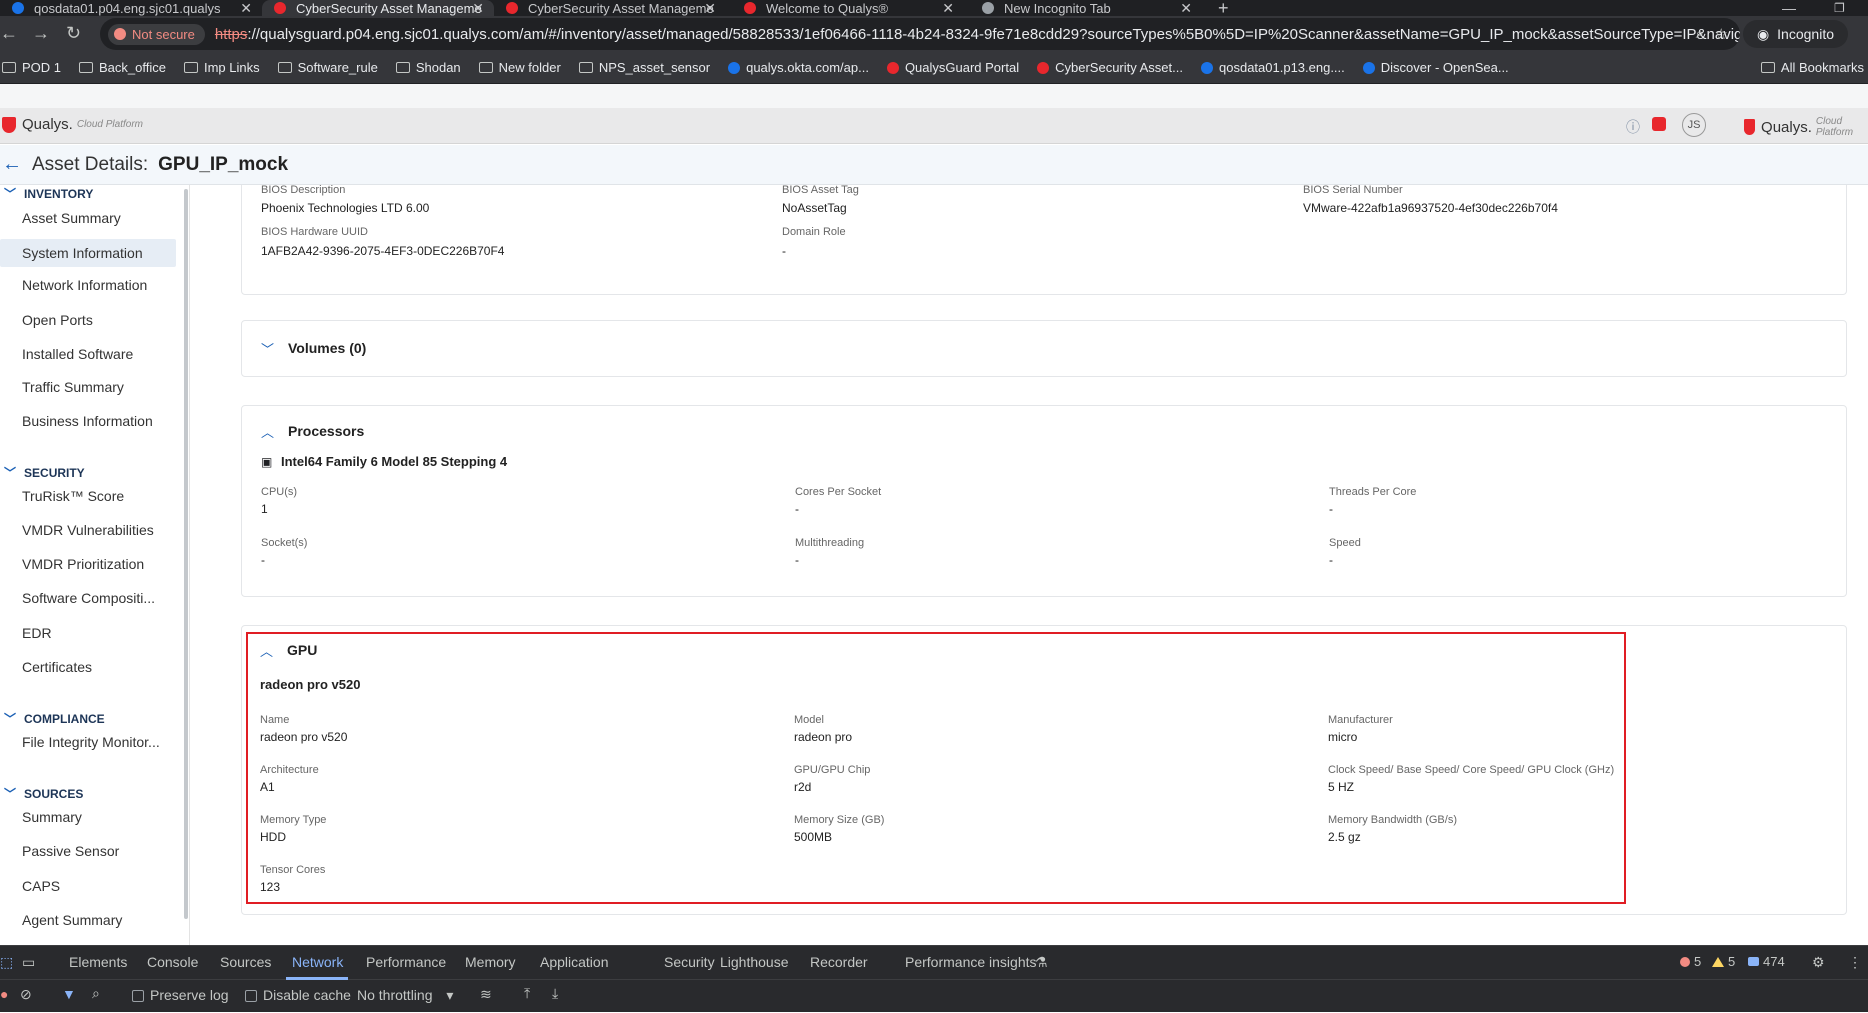 The width and height of the screenshot is (1868, 1013). Describe the element at coordinates (77, 354) in the screenshot. I see `sidebar-item-installed-software: Installed Software` at that location.